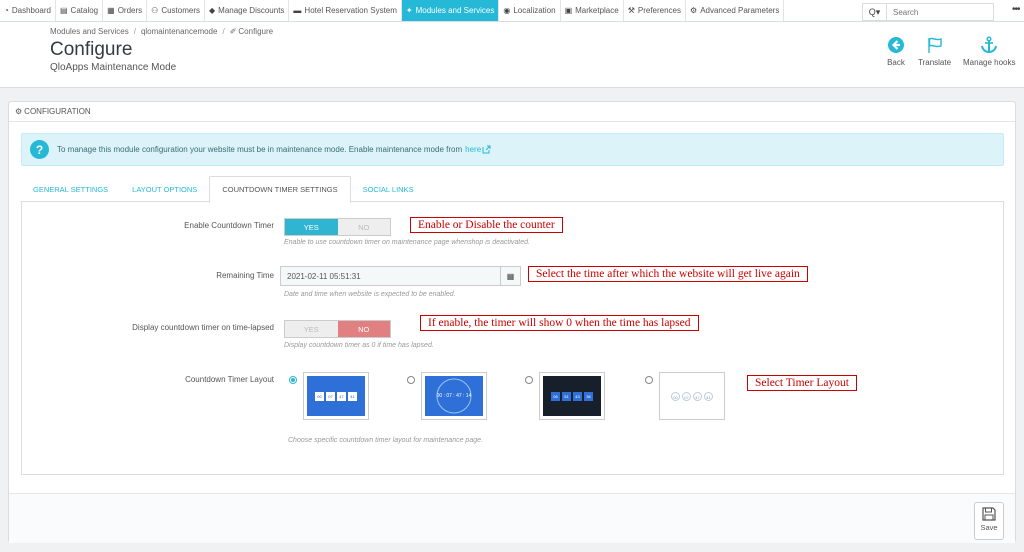 The image size is (1024, 552). I want to click on nav-item-catalog: ▤ Catalog, so click(80, 10).